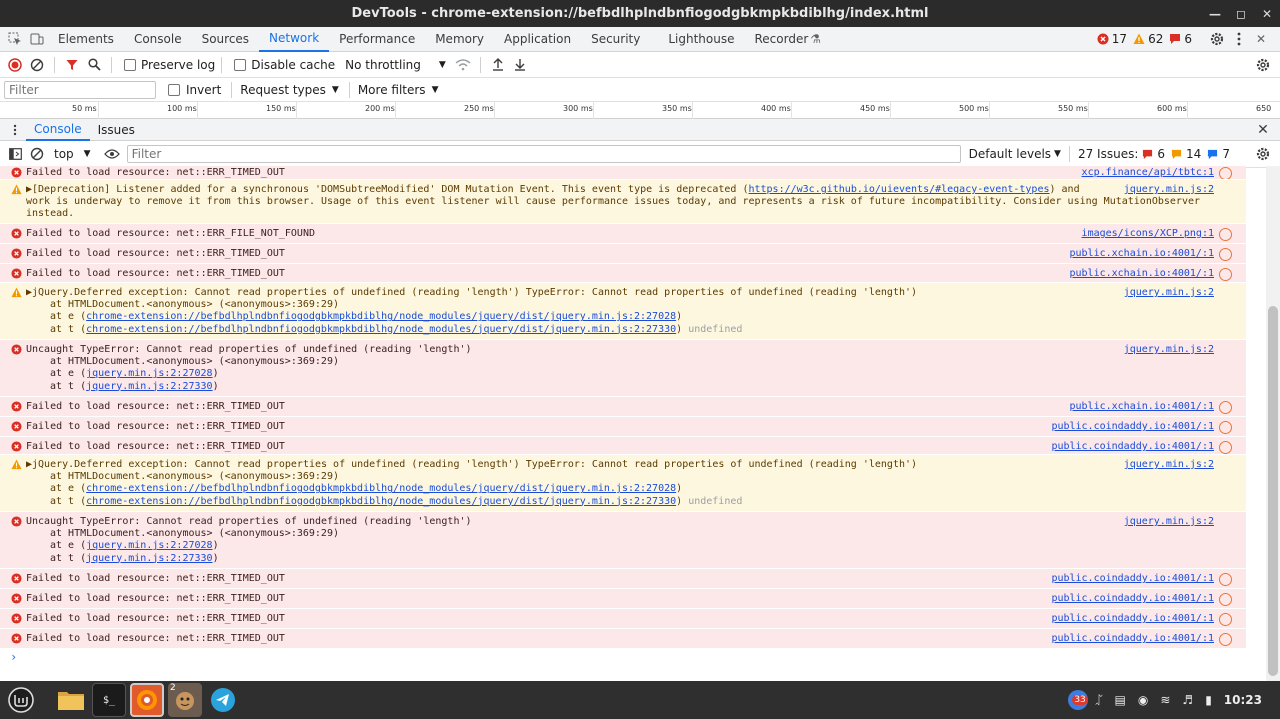  Describe the element at coordinates (15, 39) in the screenshot. I see `inspect-element-icon` at that location.